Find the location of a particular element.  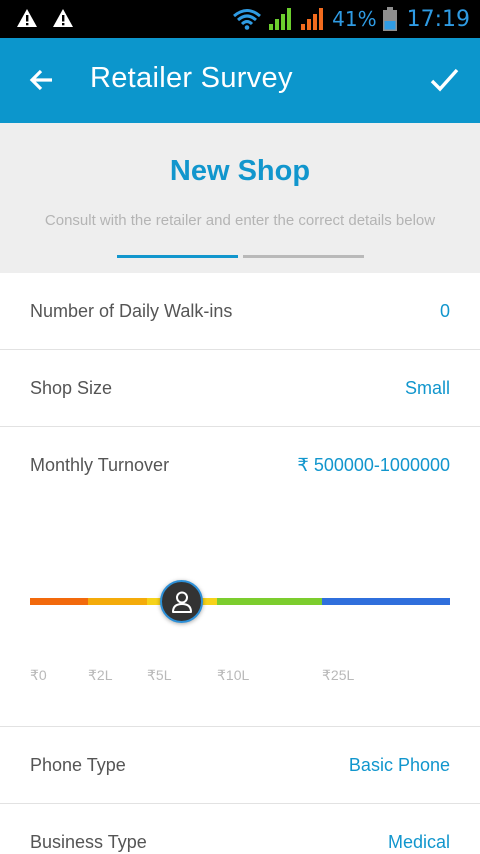

business-type-label: Business Type is located at coordinates (88, 842).